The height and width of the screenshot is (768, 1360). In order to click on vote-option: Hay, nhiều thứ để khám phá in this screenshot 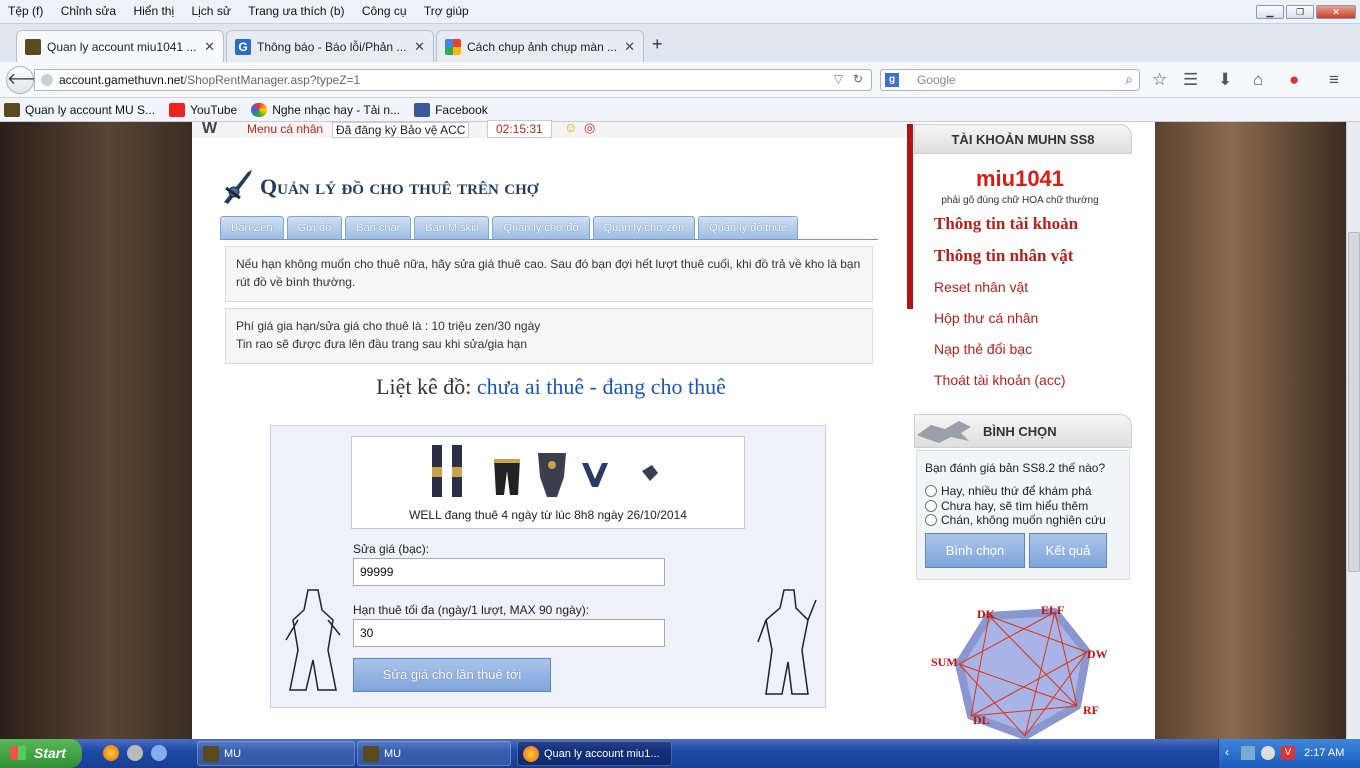, I will do `click(1008, 491)`.